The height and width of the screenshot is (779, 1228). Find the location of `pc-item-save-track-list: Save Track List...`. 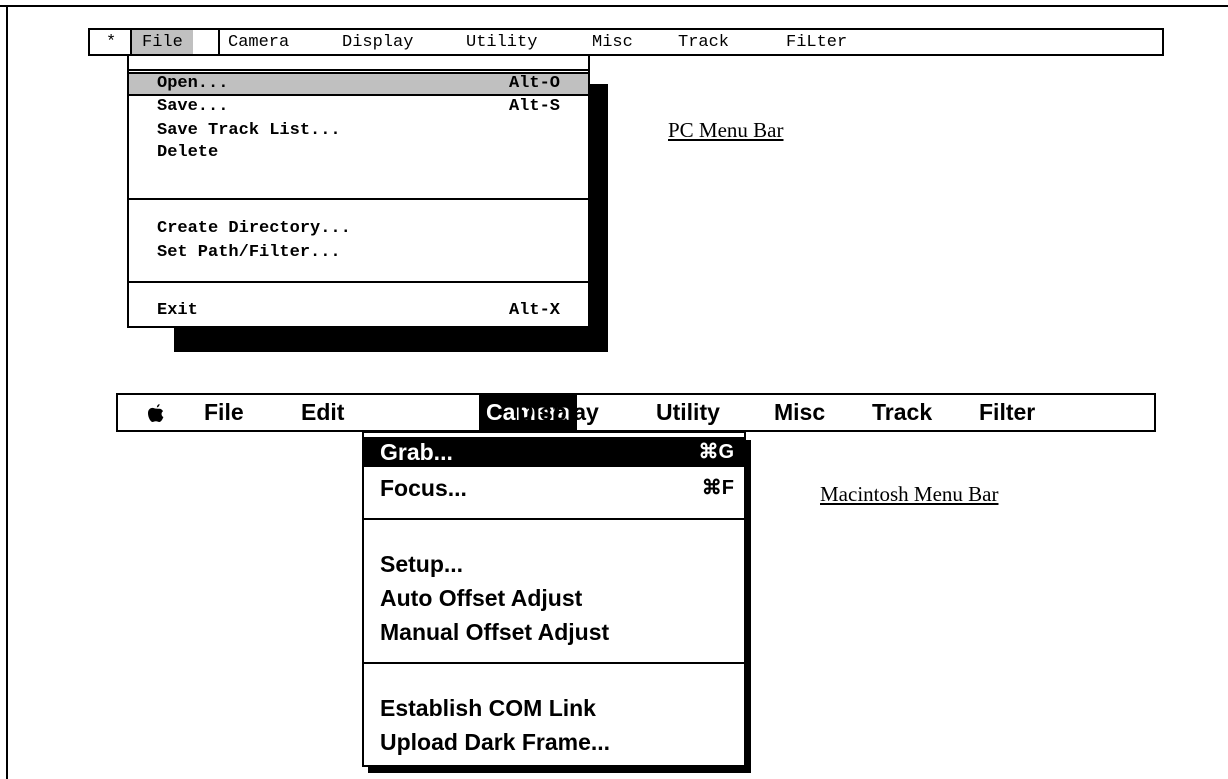

pc-item-save-track-list: Save Track List... is located at coordinates (358, 131).